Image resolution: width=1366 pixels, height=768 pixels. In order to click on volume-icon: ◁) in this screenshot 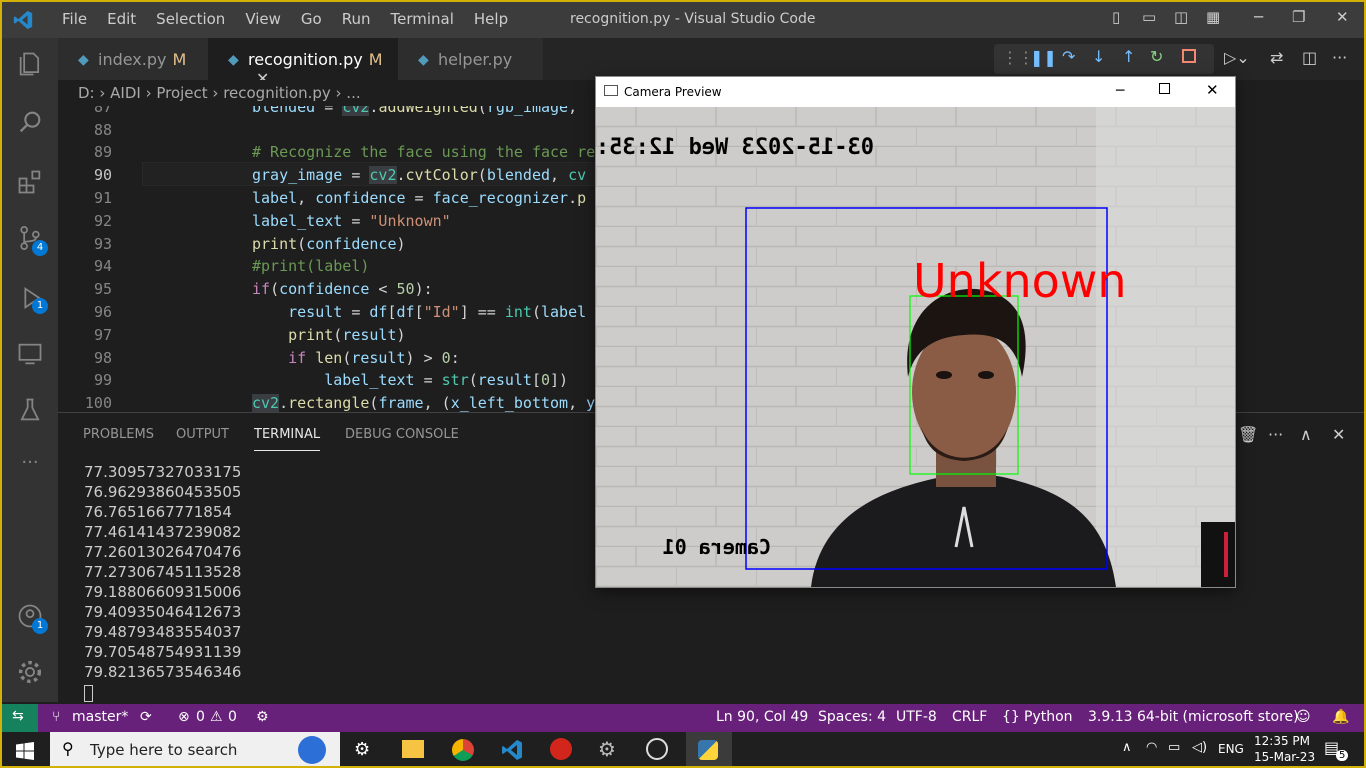, I will do `click(1199, 747)`.